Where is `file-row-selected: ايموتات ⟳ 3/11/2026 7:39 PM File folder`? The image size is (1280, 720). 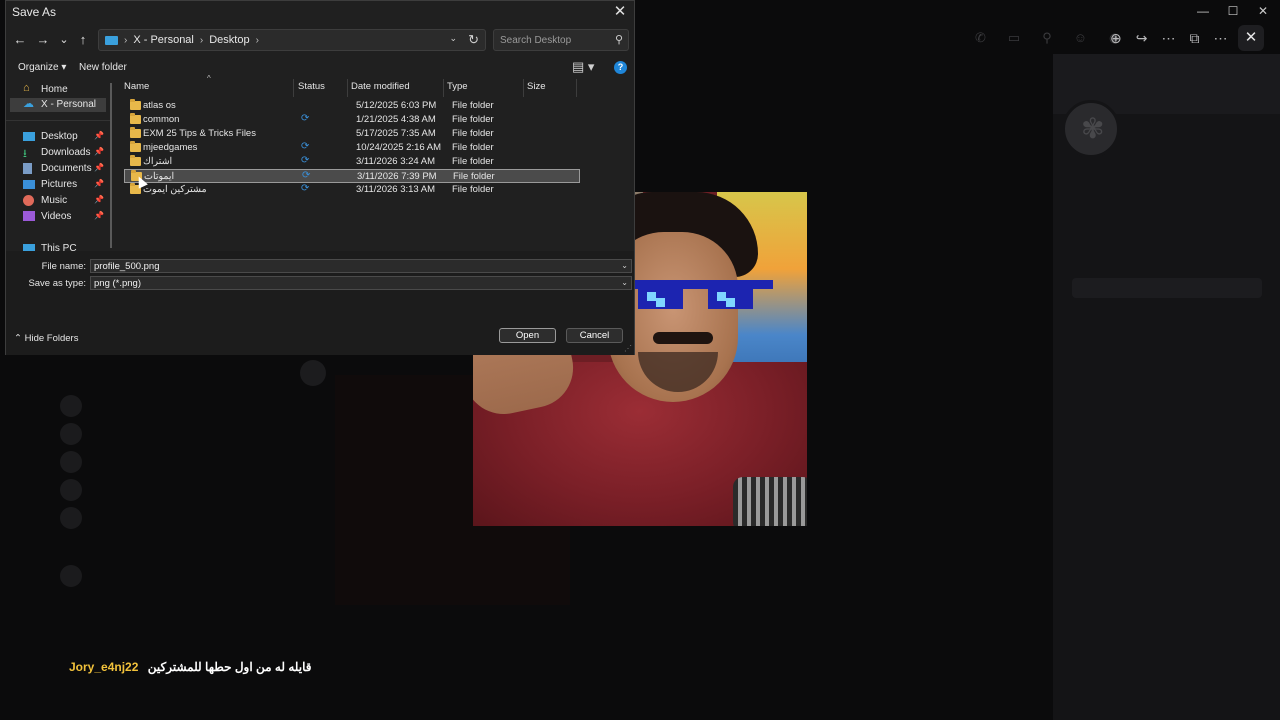 file-row-selected: ايموتات ⟳ 3/11/2026 7:39 PM File folder is located at coordinates (352, 176).